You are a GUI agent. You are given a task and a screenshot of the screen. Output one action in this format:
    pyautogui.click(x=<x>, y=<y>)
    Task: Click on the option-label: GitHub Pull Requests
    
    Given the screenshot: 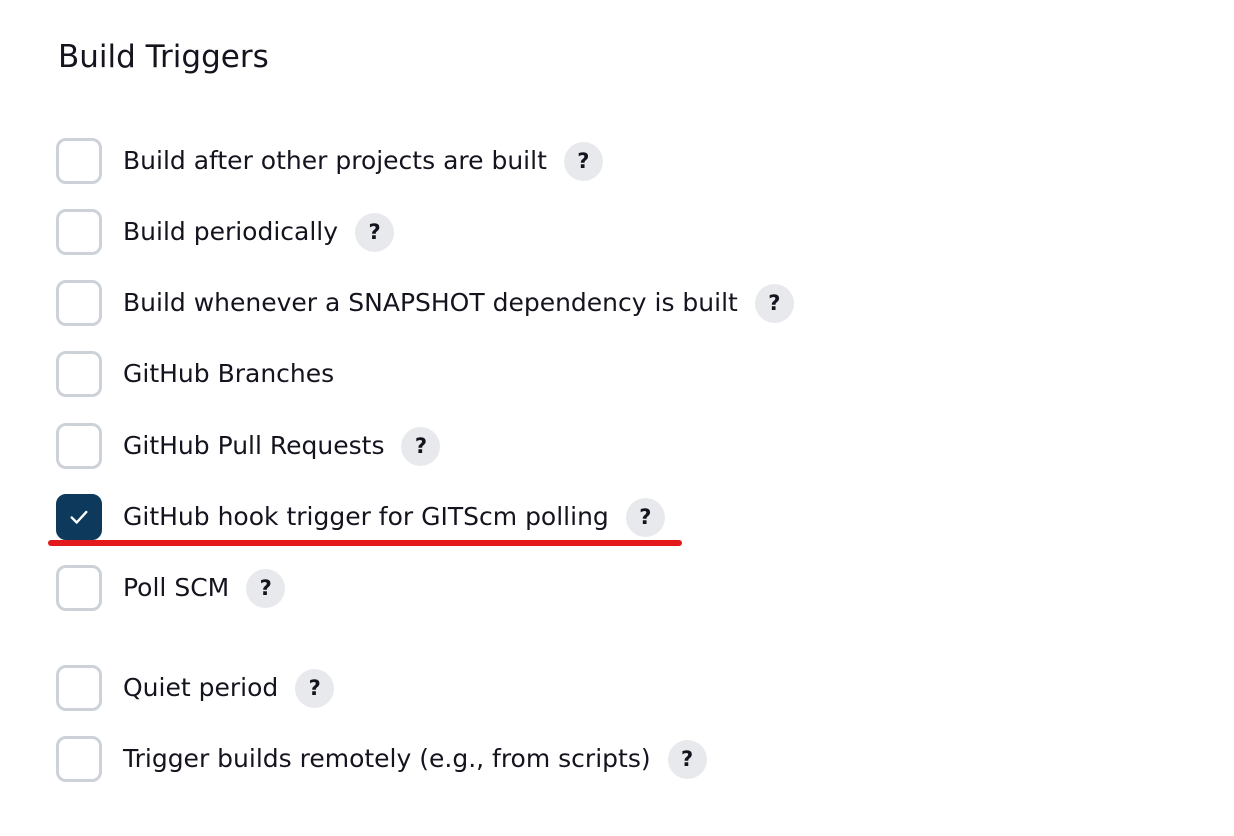 What is the action you would take?
    pyautogui.click(x=253, y=446)
    